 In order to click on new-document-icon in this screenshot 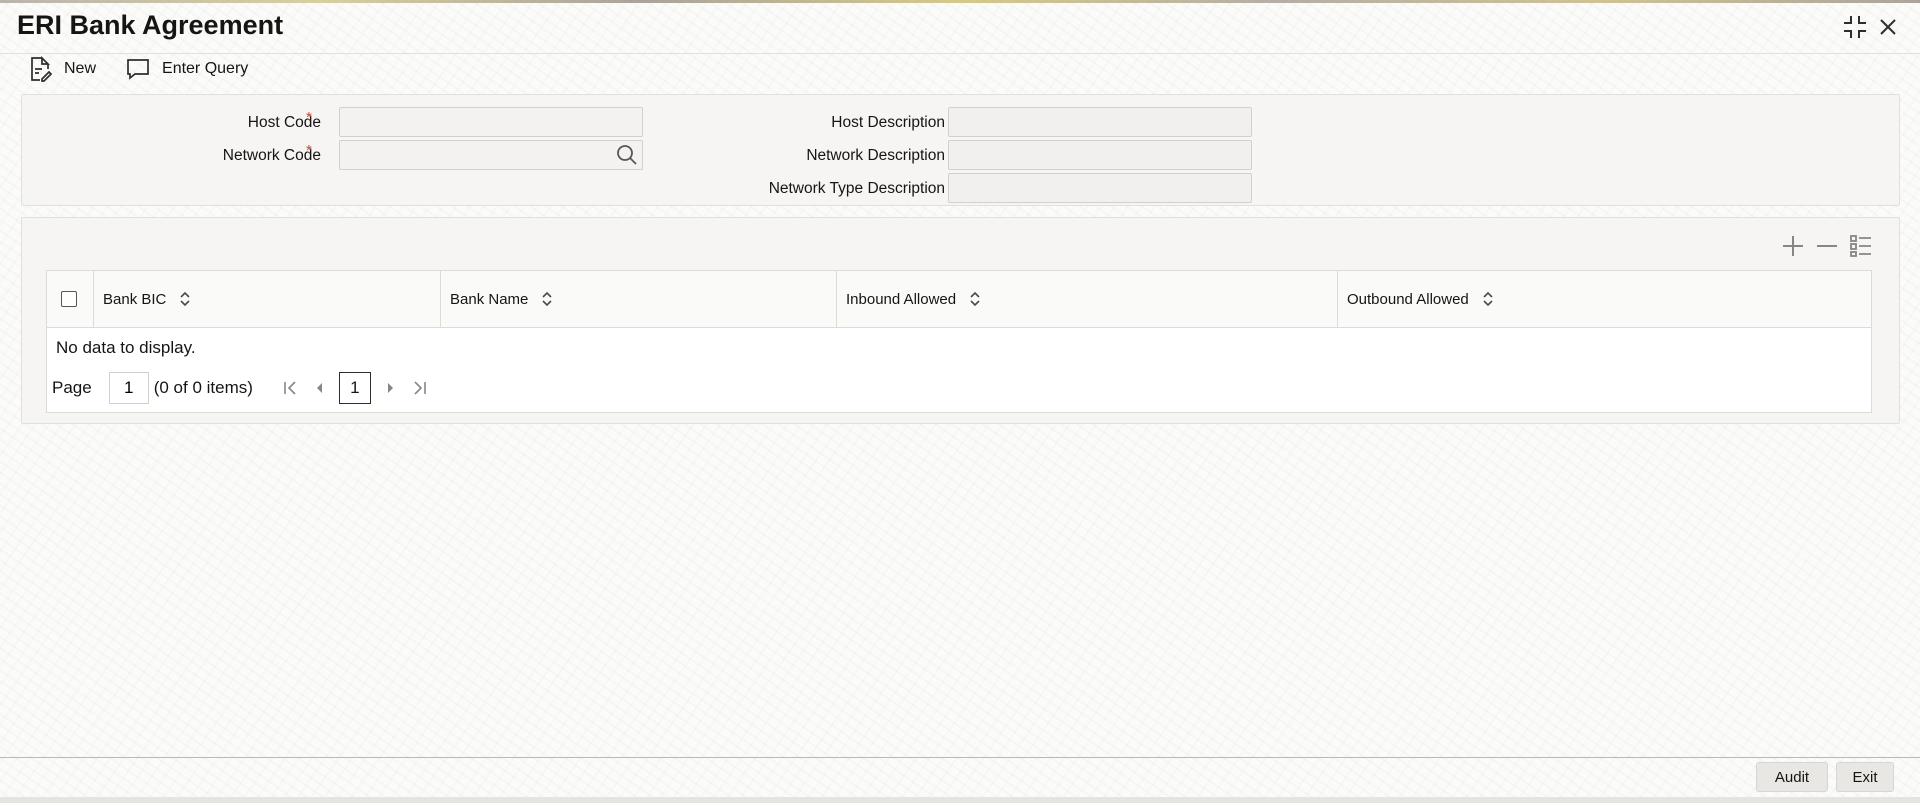, I will do `click(41, 69)`.